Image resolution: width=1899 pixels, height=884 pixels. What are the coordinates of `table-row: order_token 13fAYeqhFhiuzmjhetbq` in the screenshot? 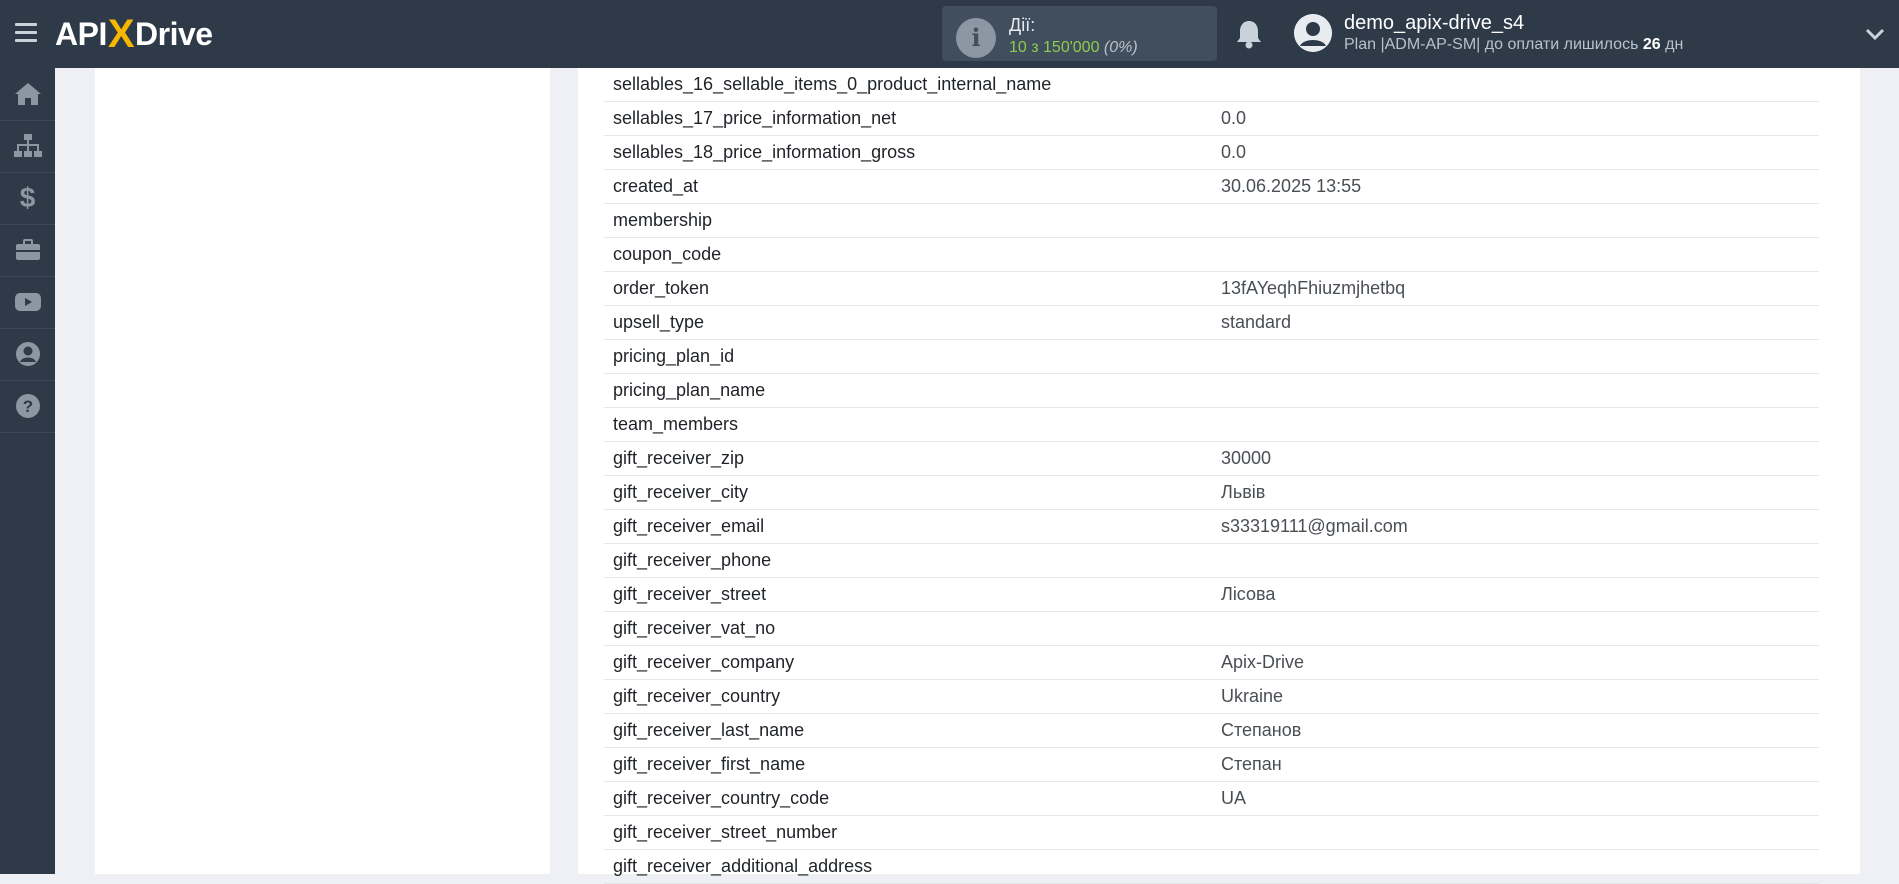 It's located at (1211, 289).